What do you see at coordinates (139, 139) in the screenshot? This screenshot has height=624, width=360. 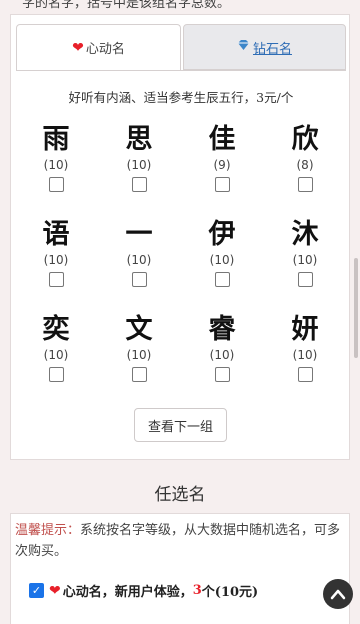 I see `name-char: 思` at bounding box center [139, 139].